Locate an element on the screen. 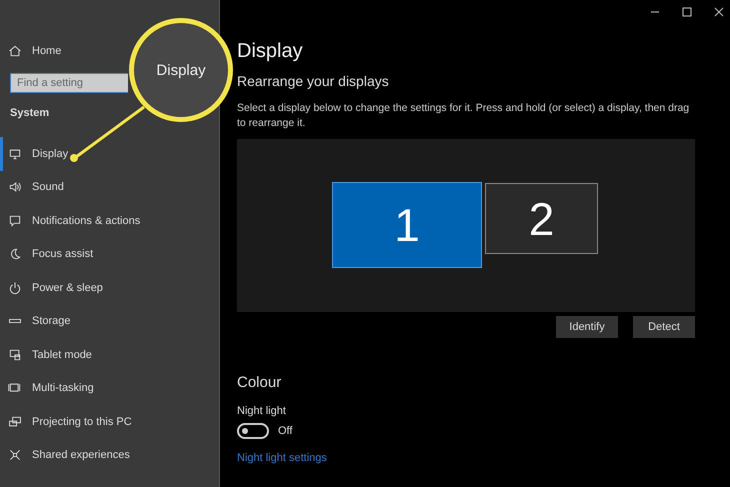 Image resolution: width=730 pixels, height=487 pixels. sidebar-item: Tablet mode is located at coordinates (109, 355).